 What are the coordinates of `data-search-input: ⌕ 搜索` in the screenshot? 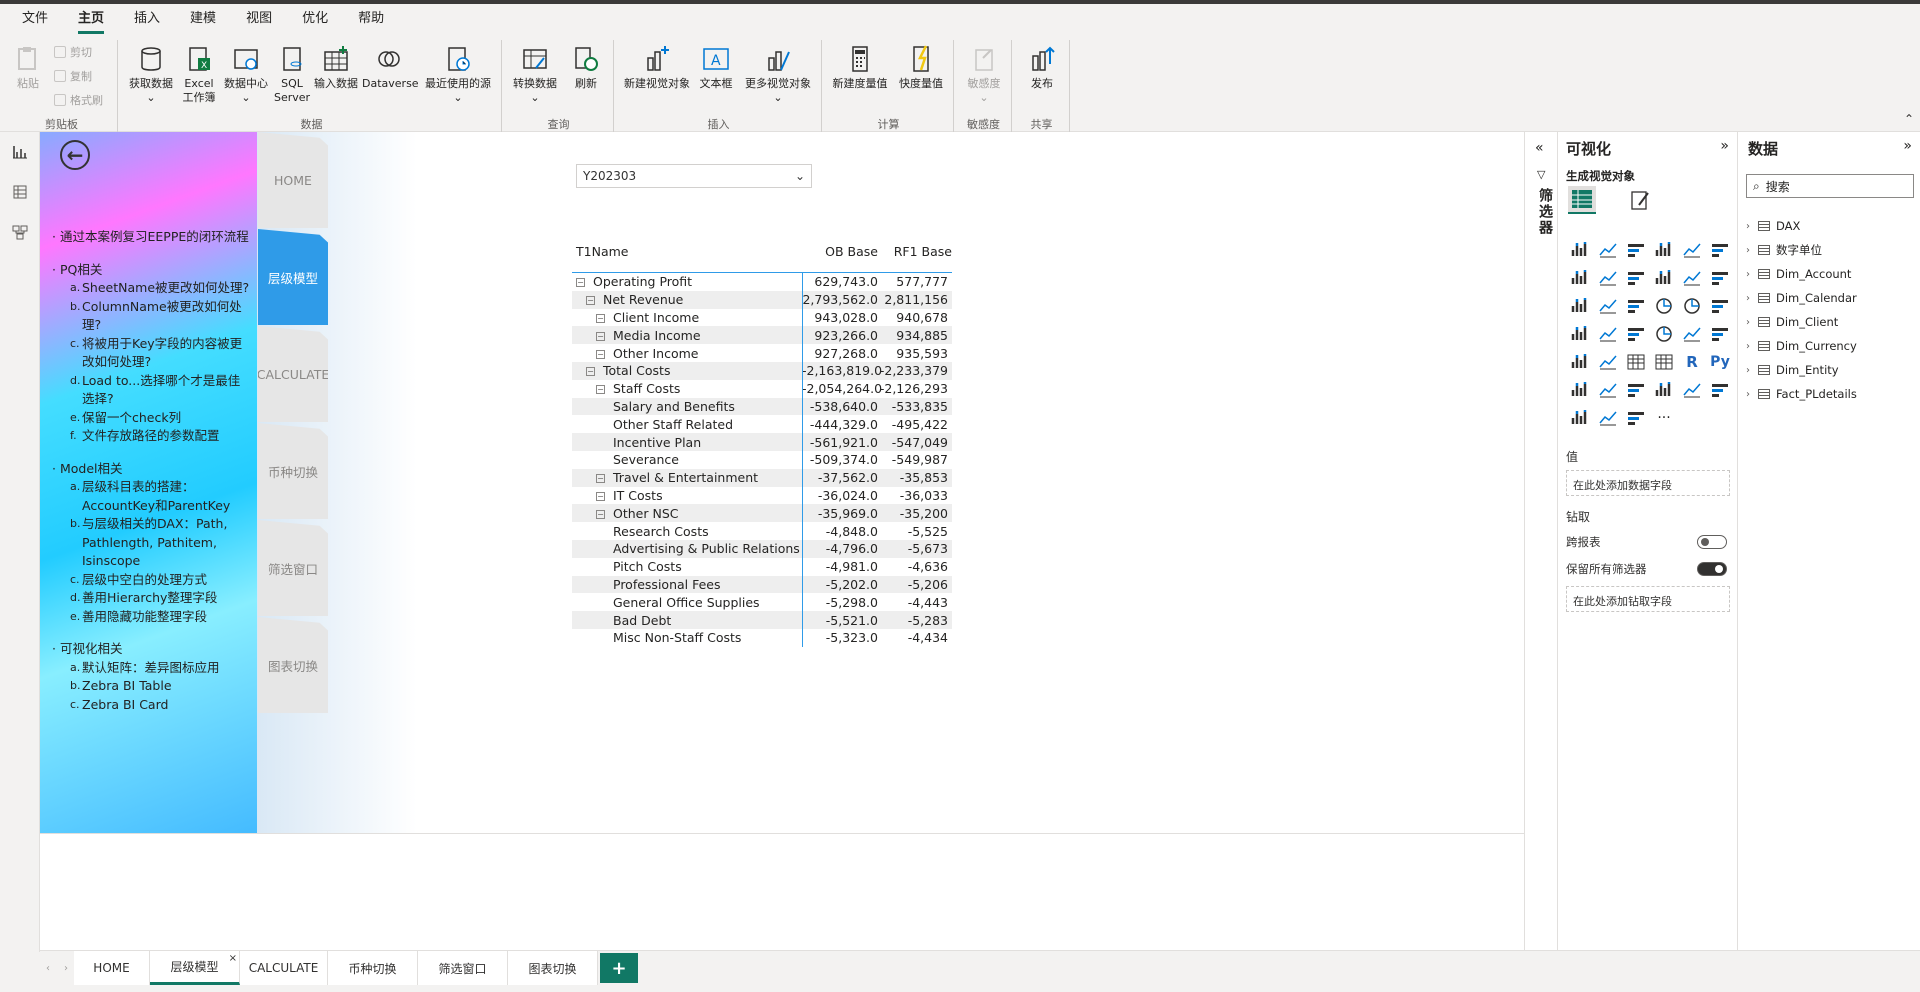 It's located at (1830, 186).